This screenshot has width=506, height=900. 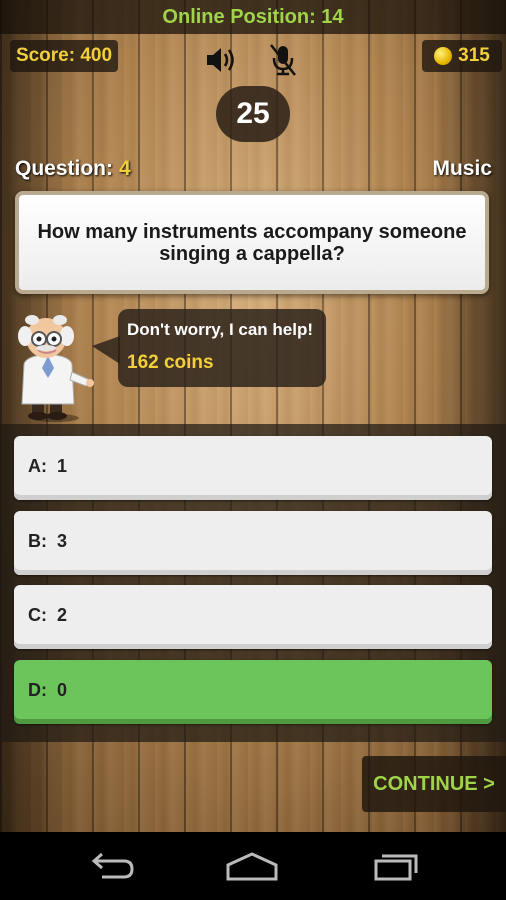 I want to click on continue-button: CONTINUE >, so click(x=434, y=784).